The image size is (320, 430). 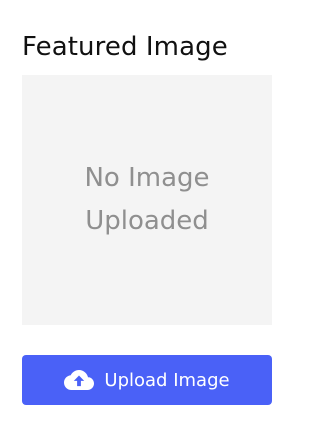 What do you see at coordinates (147, 221) in the screenshot?
I see `placeholder-line-2: Uploaded` at bounding box center [147, 221].